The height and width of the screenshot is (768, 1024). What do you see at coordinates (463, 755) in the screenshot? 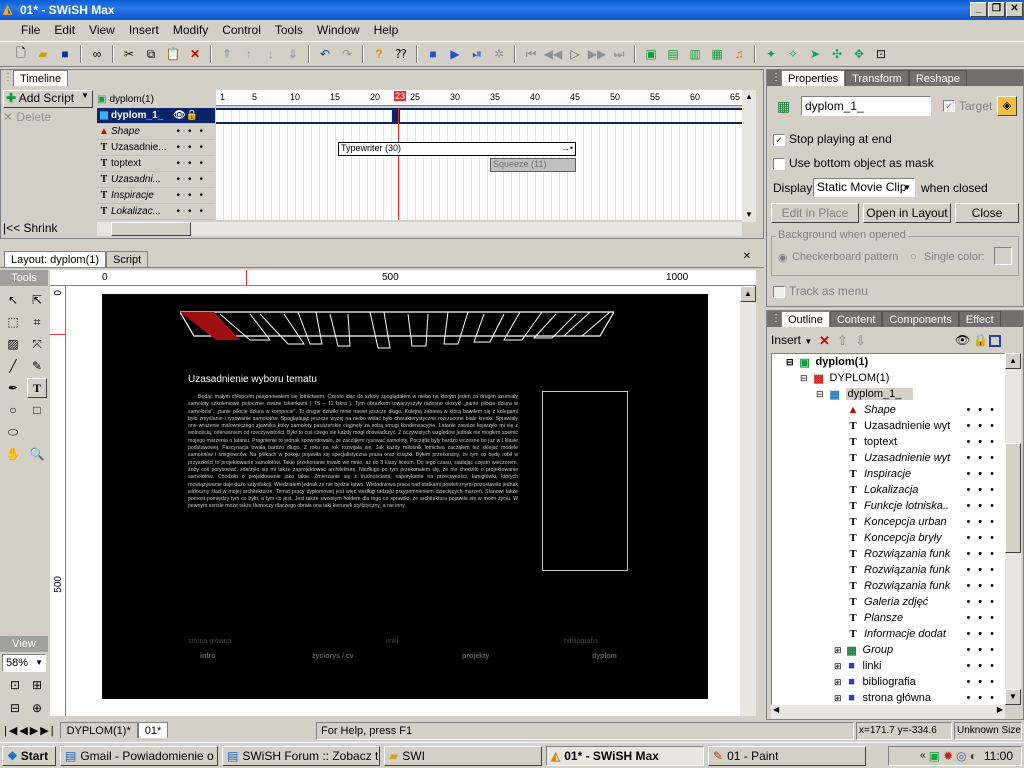
I see `taskbar-item-folder: ▰ SWI` at bounding box center [463, 755].